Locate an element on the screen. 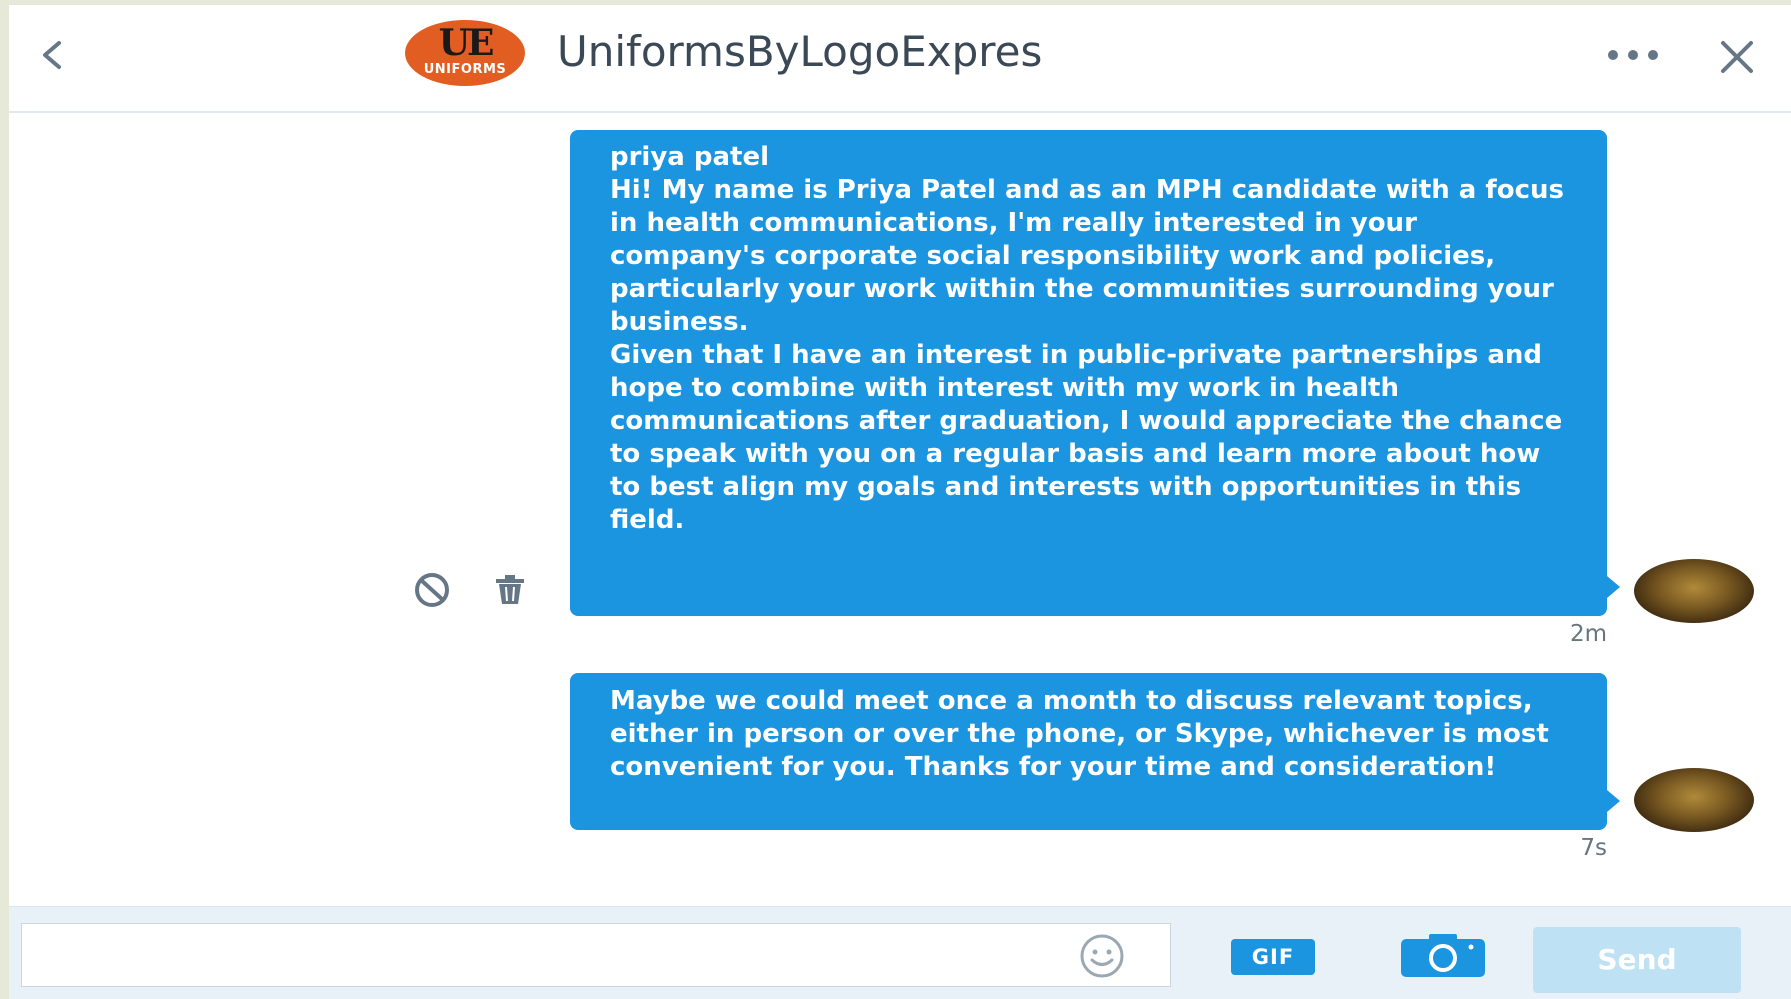  logo-text: UNIFORMS is located at coordinates (465, 69).